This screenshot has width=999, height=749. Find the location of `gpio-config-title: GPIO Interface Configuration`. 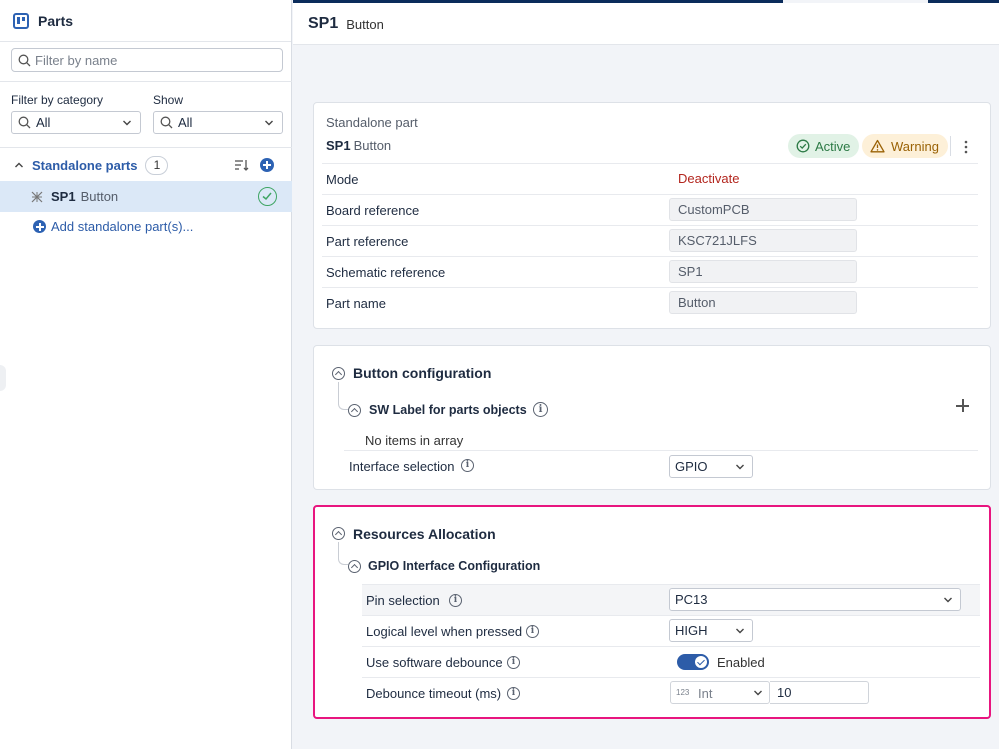

gpio-config-title: GPIO Interface Configuration is located at coordinates (454, 566).